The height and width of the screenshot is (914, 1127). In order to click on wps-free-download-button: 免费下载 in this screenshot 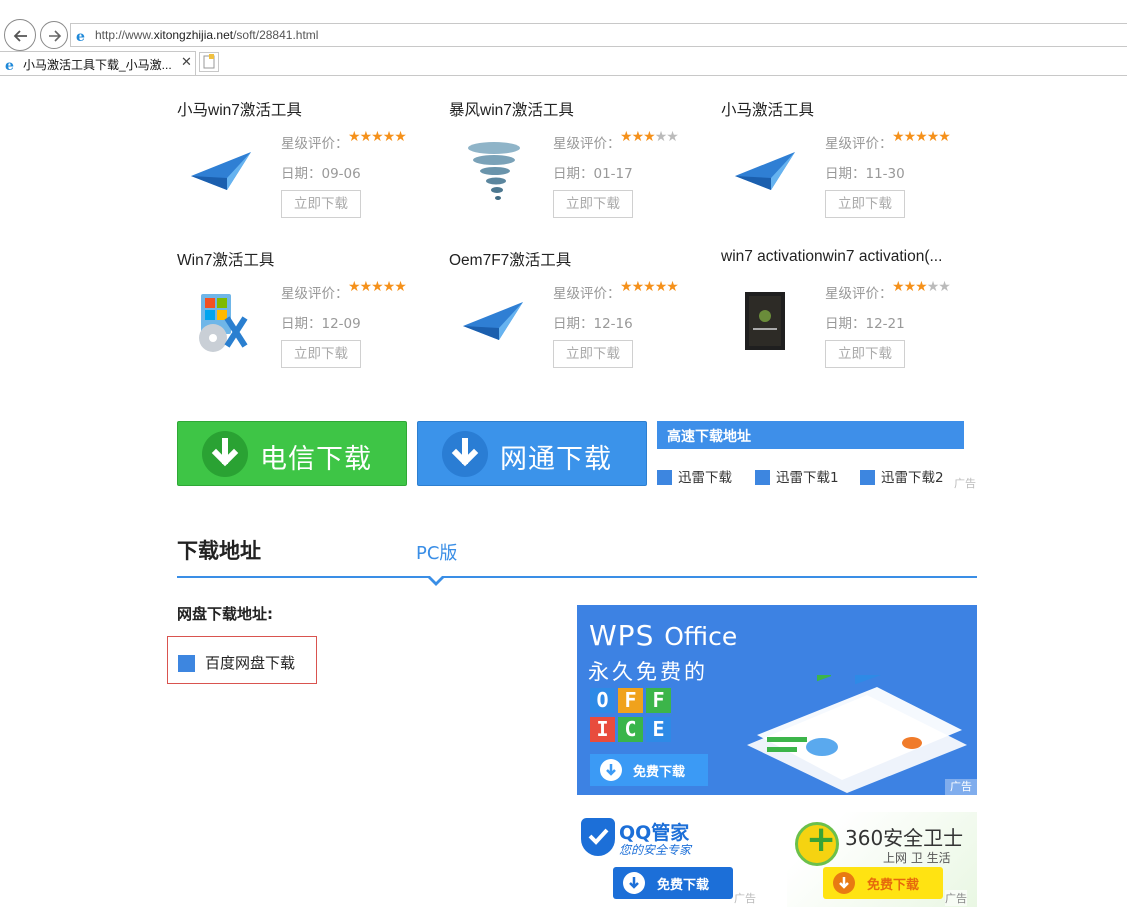, I will do `click(649, 770)`.